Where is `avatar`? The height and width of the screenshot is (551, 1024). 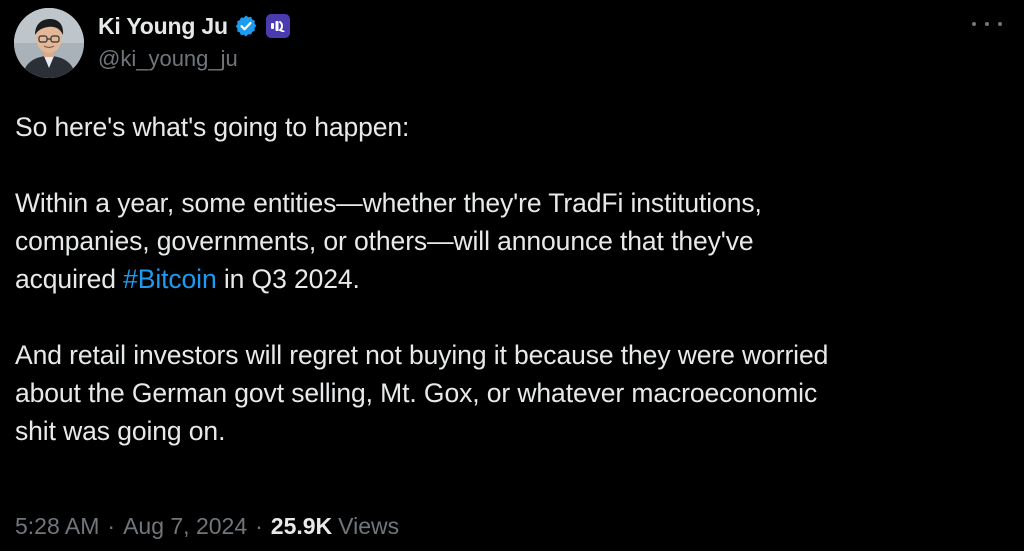 avatar is located at coordinates (49, 43).